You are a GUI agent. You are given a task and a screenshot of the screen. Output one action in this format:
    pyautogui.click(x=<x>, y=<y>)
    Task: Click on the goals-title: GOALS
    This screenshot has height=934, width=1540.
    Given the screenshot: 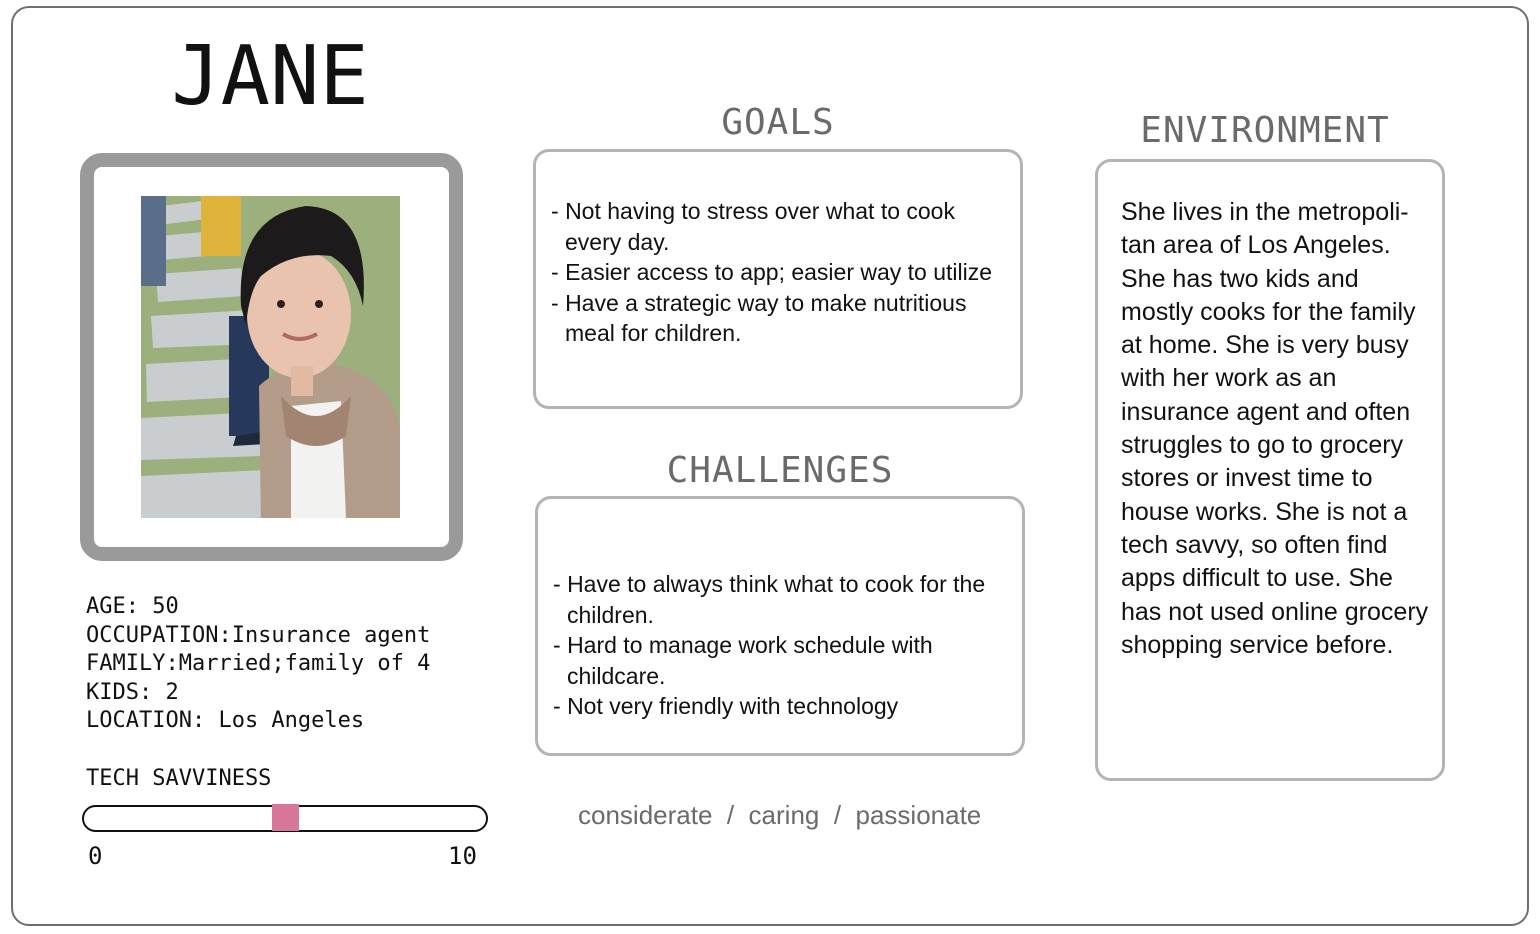 What is the action you would take?
    pyautogui.click(x=778, y=122)
    